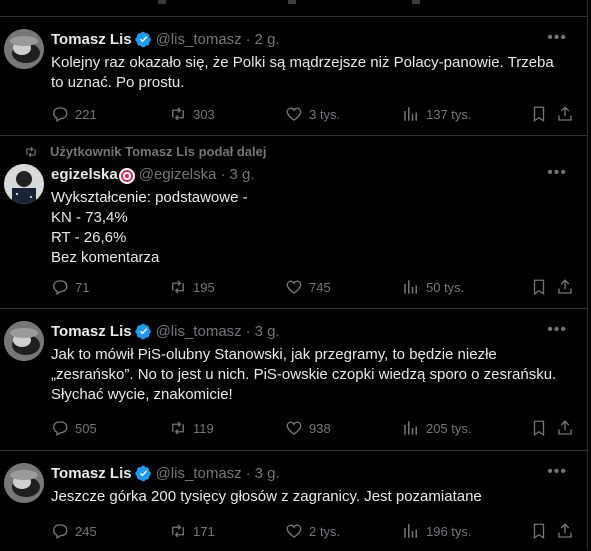  I want to click on tweet-text-line: Wykształcenie: podstawowe -, so click(149, 197).